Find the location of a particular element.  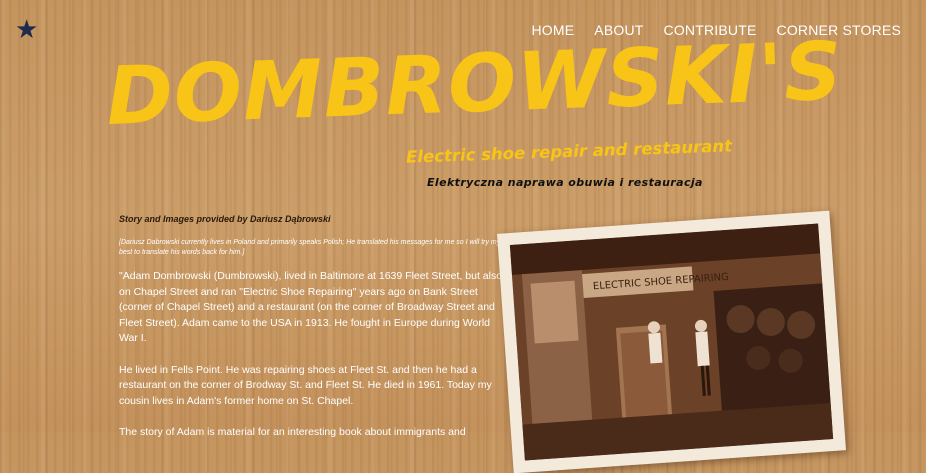

star-icon: ★ is located at coordinates (27, 29).